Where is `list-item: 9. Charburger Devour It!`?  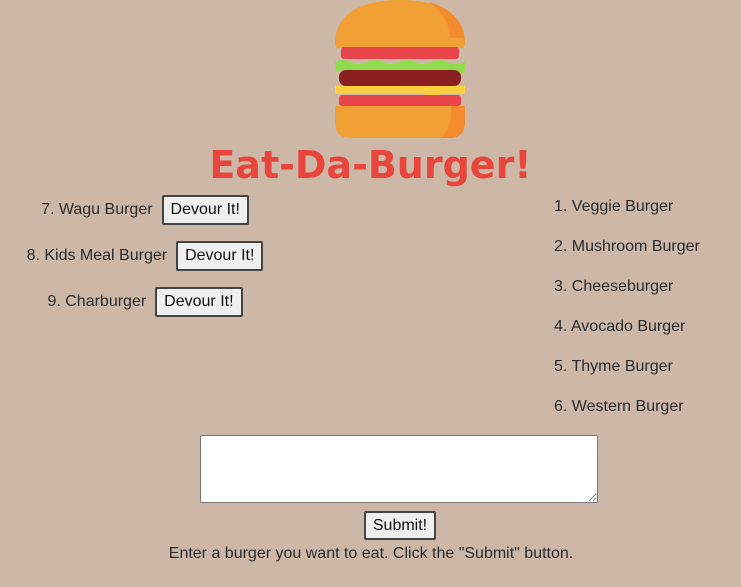 list-item: 9. Charburger Devour It! is located at coordinates (145, 302).